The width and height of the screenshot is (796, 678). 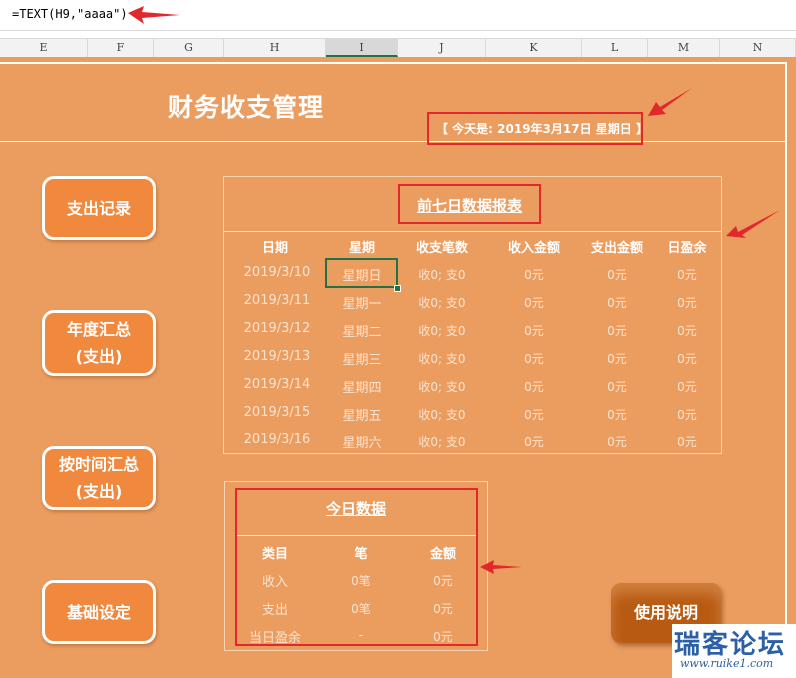 What do you see at coordinates (687, 248) in the screenshot?
I see `report-header-surplus: 日盈余` at bounding box center [687, 248].